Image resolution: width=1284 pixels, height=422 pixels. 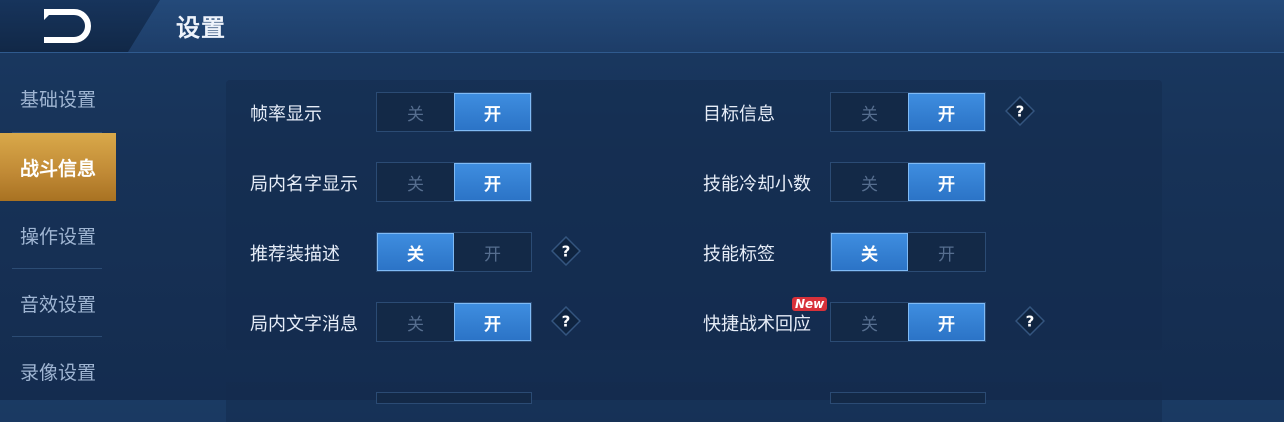 I want to click on toggle-text-messages: 关 开, so click(x=454, y=322).